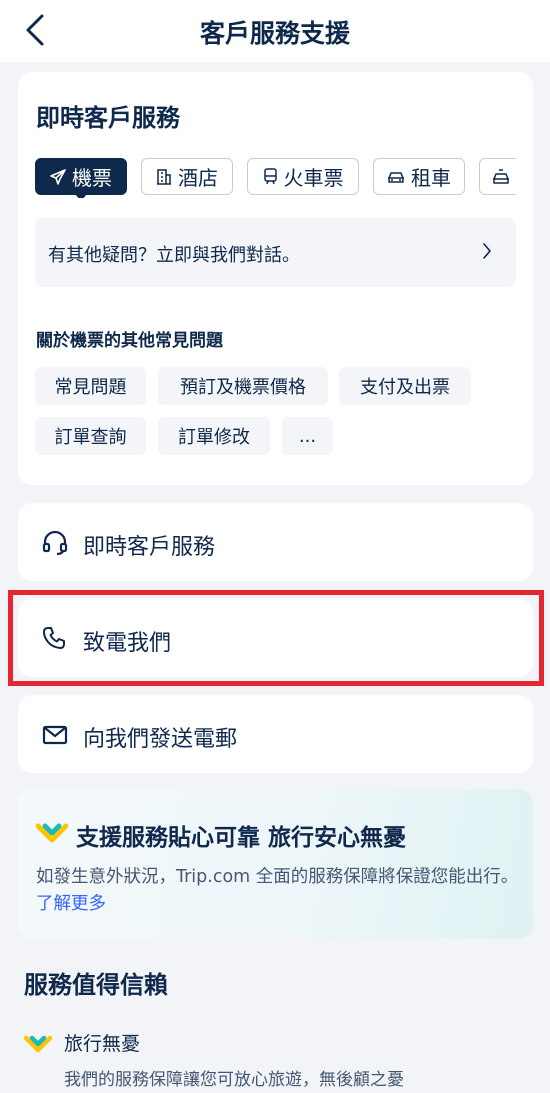 The image size is (550, 1093). I want to click on trust-item-title: 旅行無憂, so click(102, 1044).